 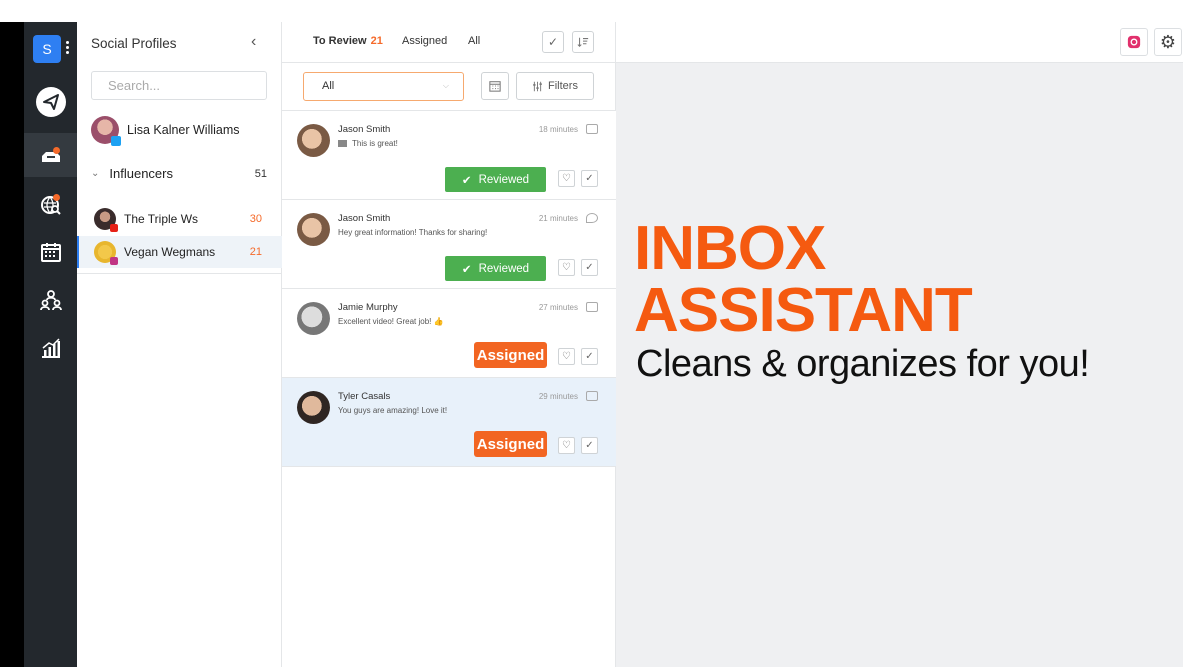 What do you see at coordinates (376, 41) in the screenshot?
I see `tab-count: 21` at bounding box center [376, 41].